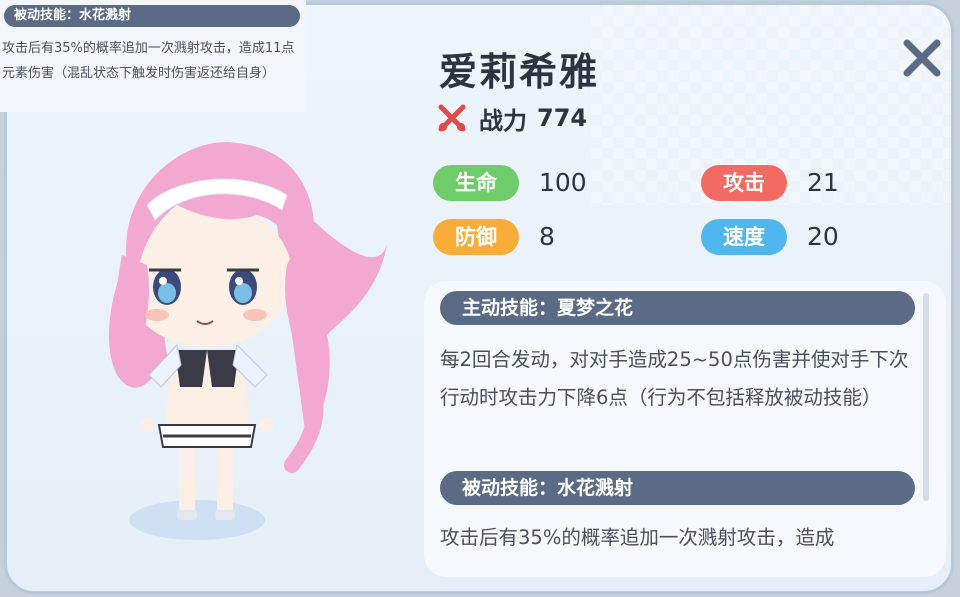  I want to click on tooltip-title: 被动技能：水花溅射, so click(152, 16).